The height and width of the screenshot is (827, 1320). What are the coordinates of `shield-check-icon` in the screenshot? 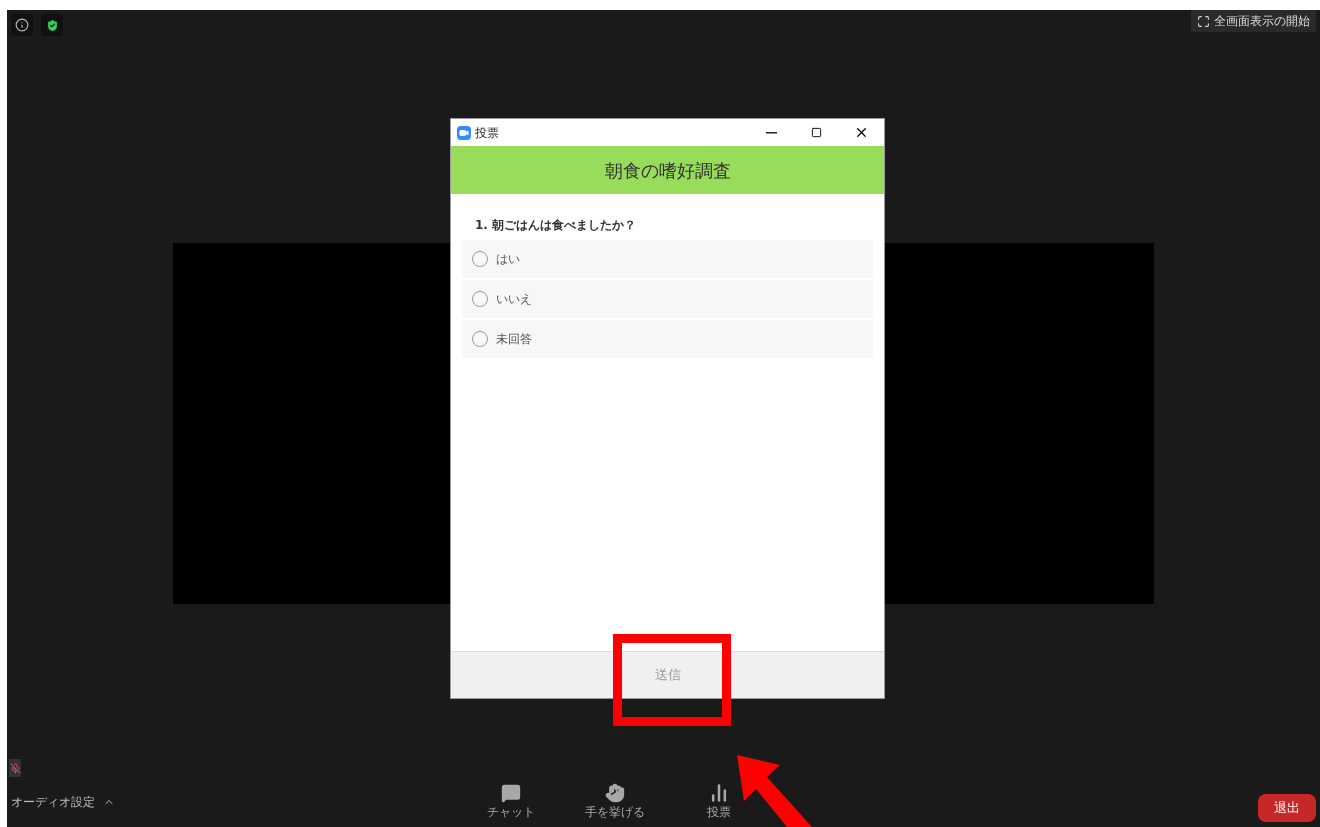 It's located at (52, 25).